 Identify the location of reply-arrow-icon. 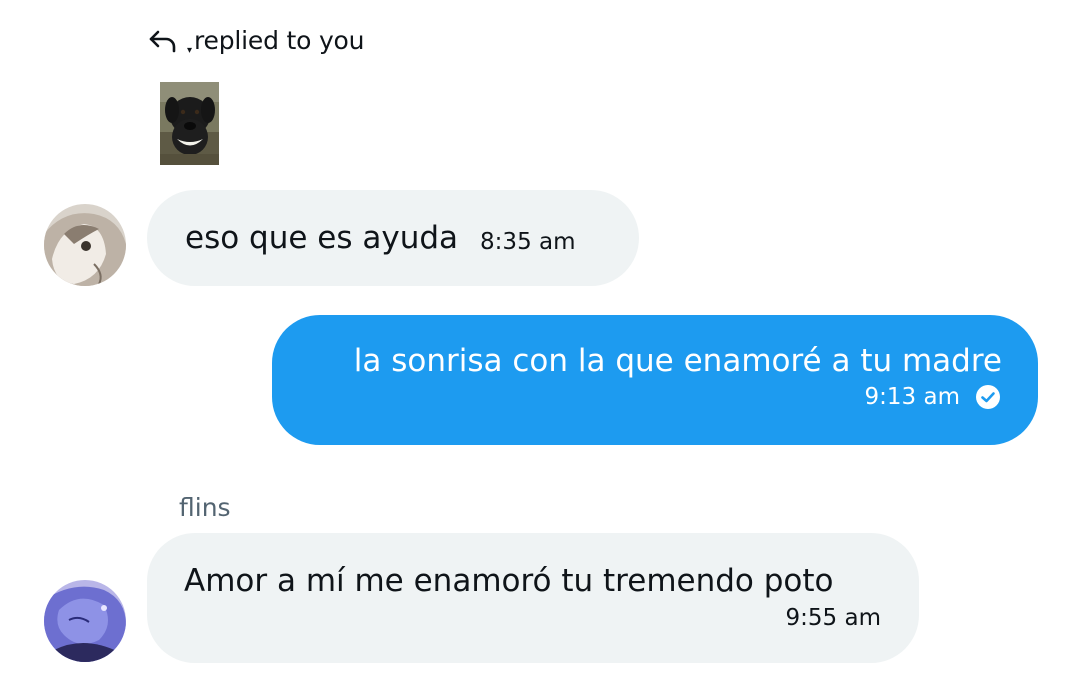
(162, 41).